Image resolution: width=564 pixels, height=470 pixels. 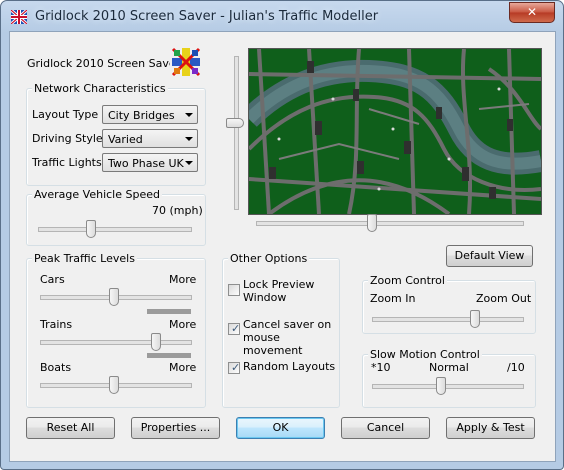 I want to click on trains-label: Trains, so click(x=56, y=324).